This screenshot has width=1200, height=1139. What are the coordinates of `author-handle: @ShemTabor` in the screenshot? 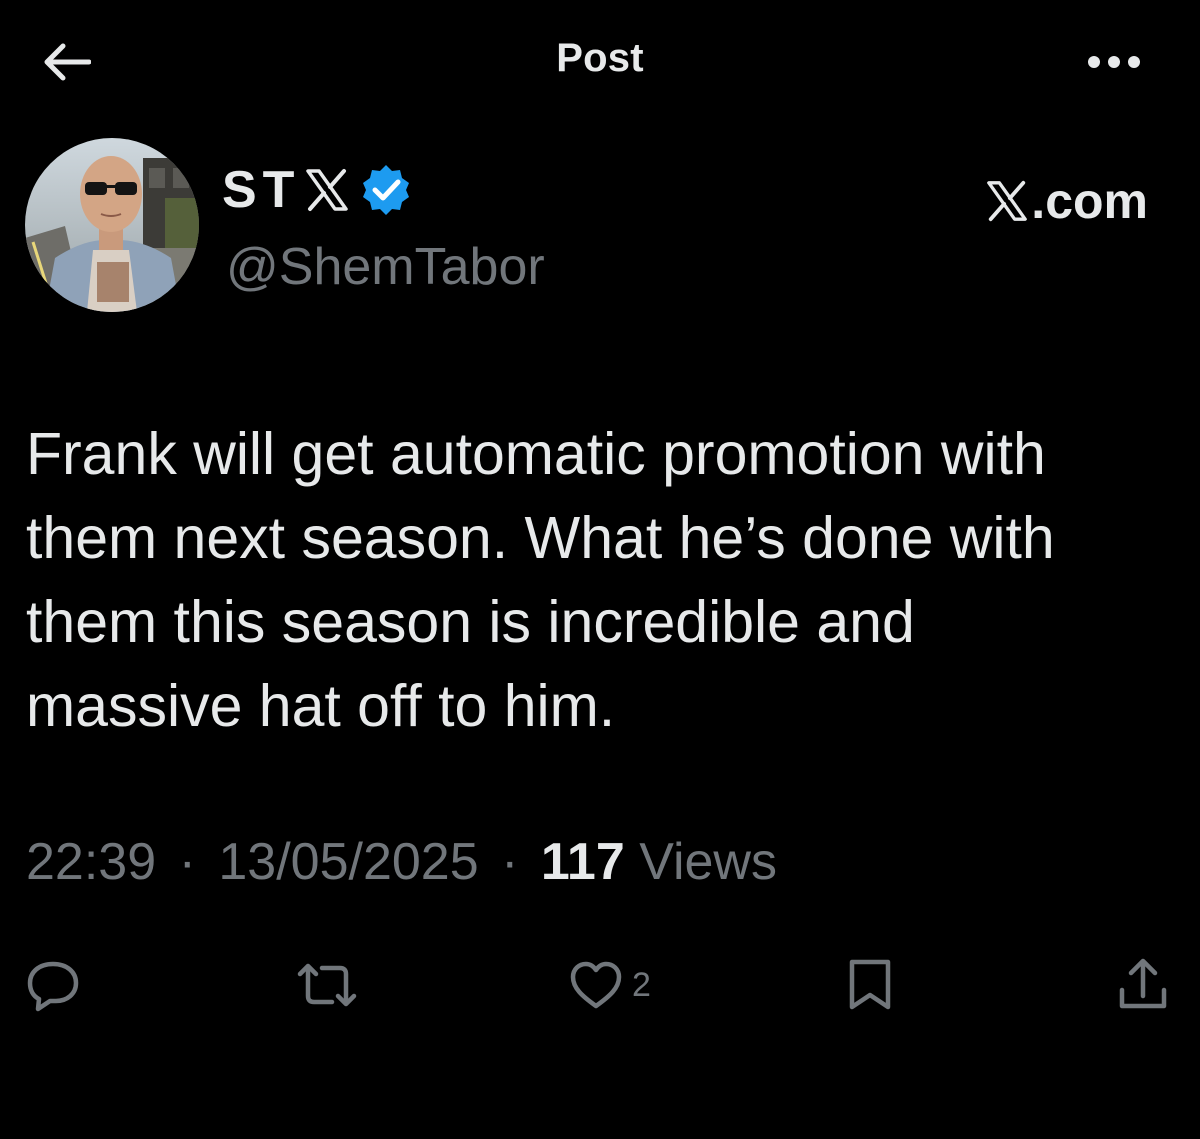 It's located at (385, 267).